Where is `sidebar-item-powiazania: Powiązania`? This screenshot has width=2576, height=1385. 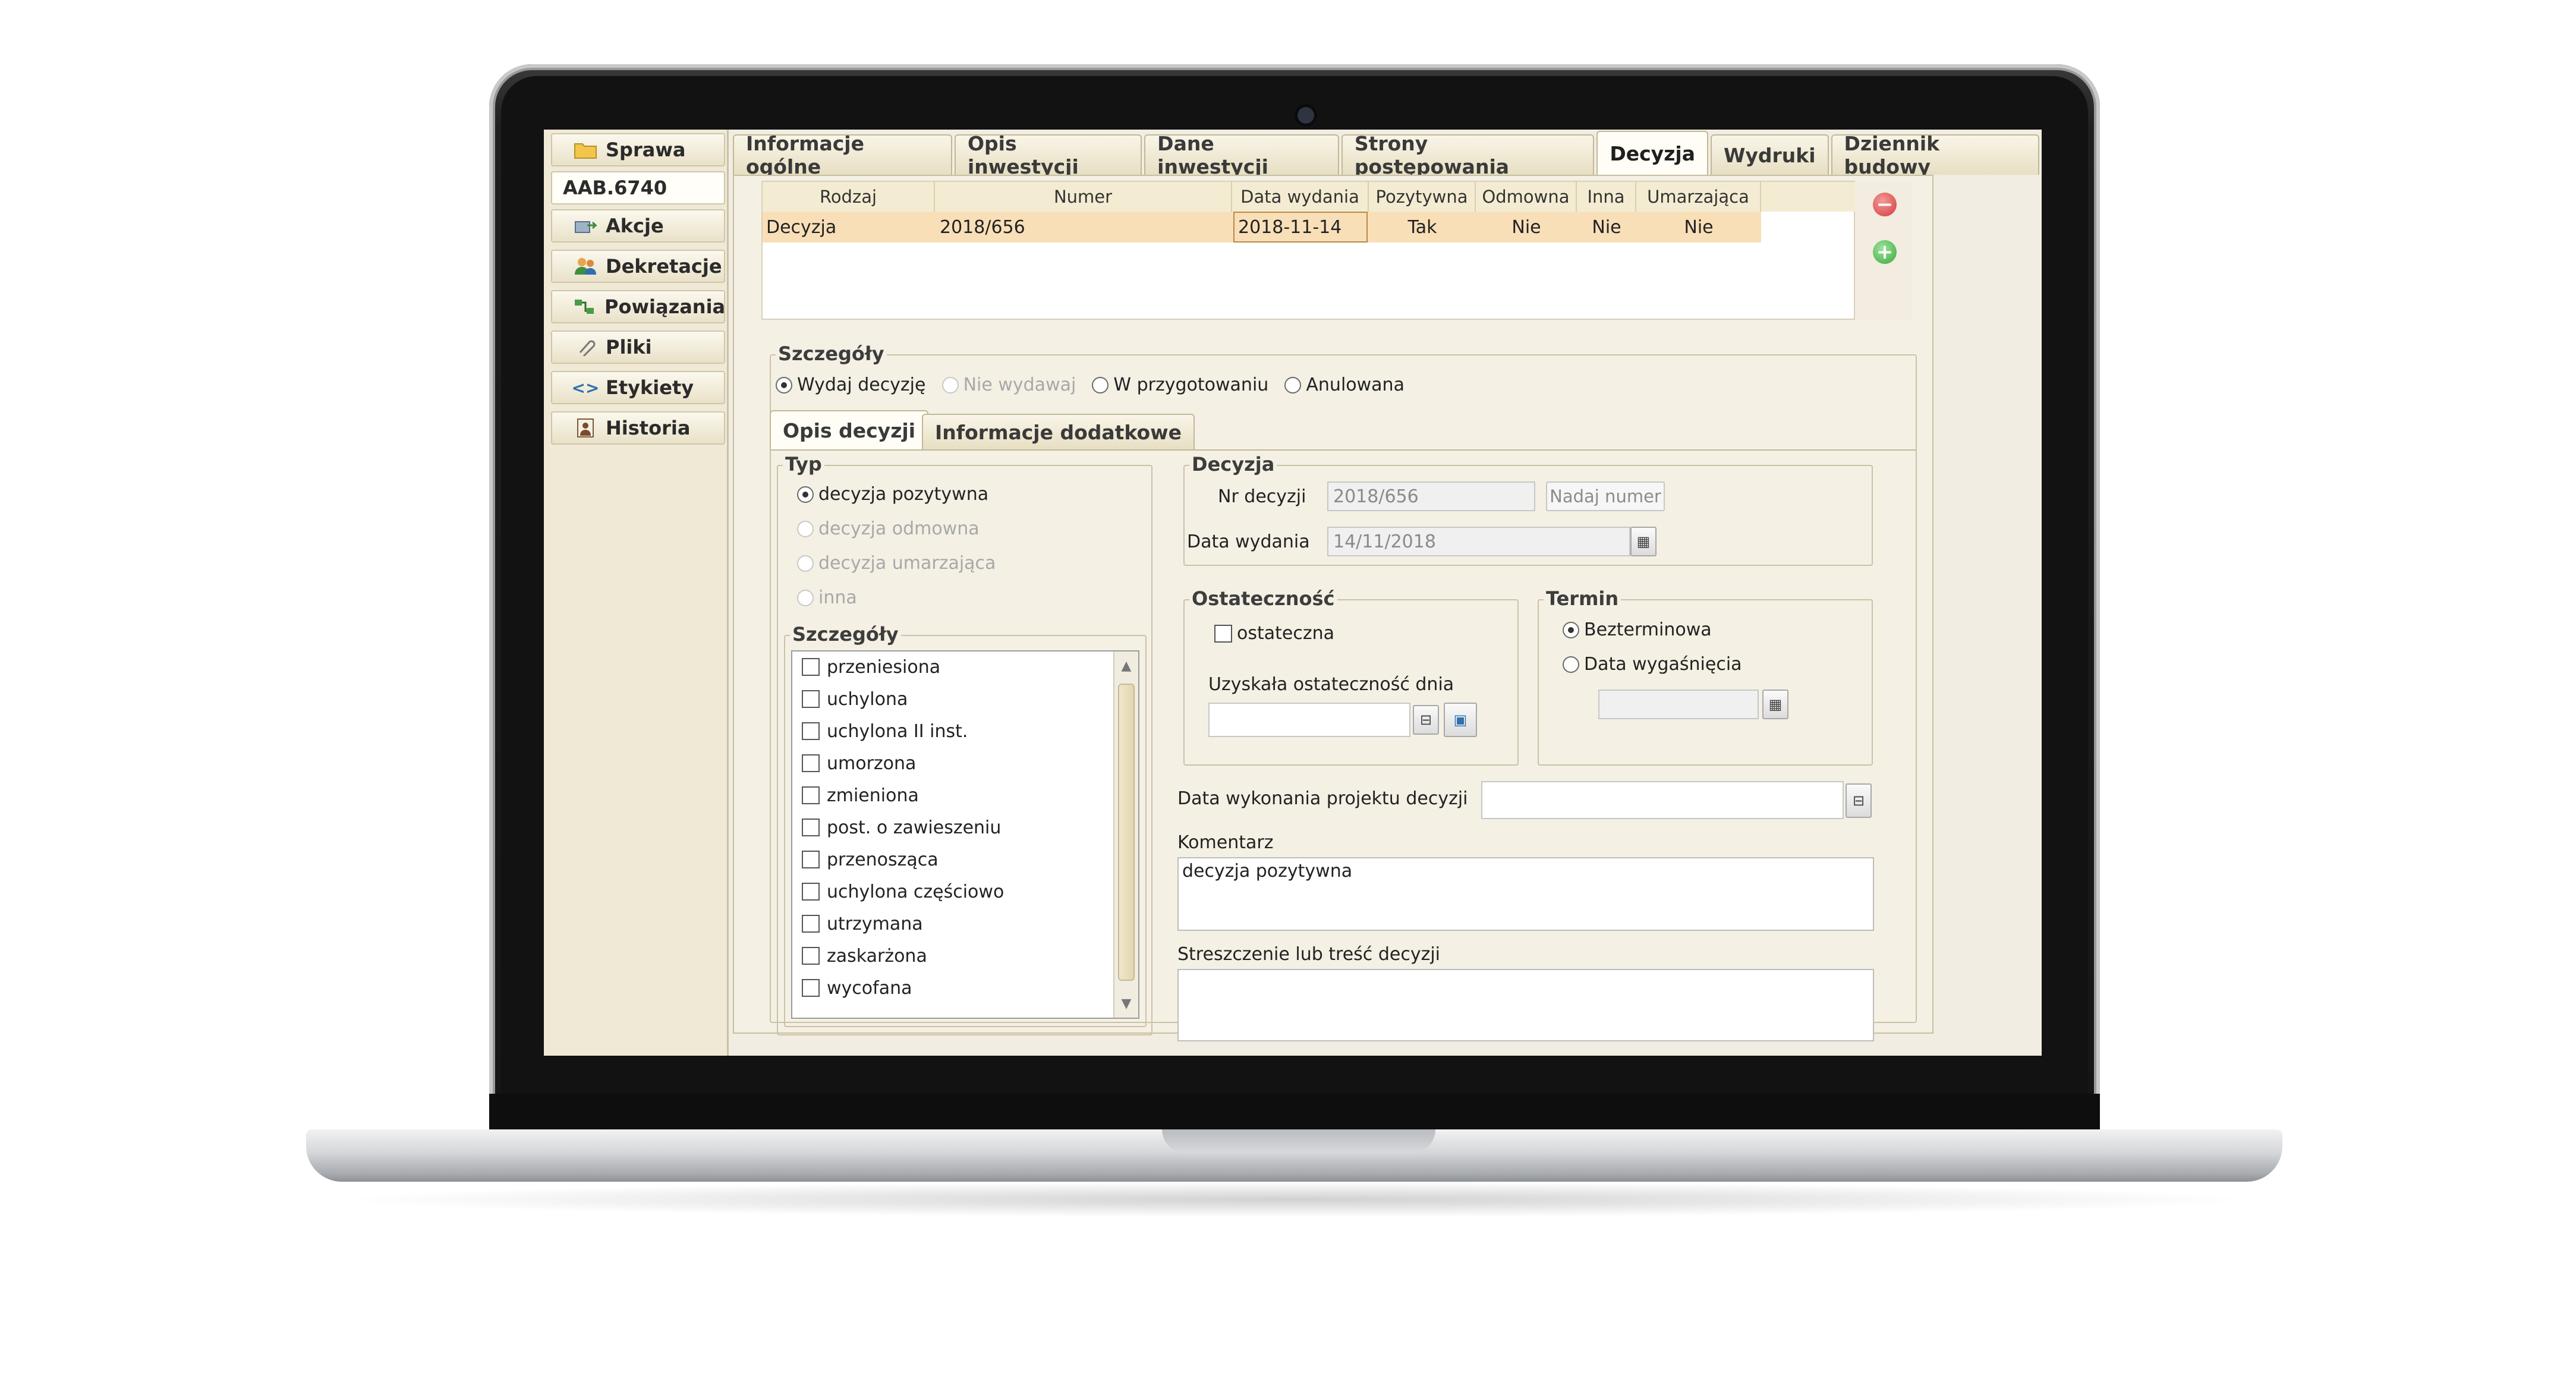 sidebar-item-powiazania: Powiązania is located at coordinates (638, 306).